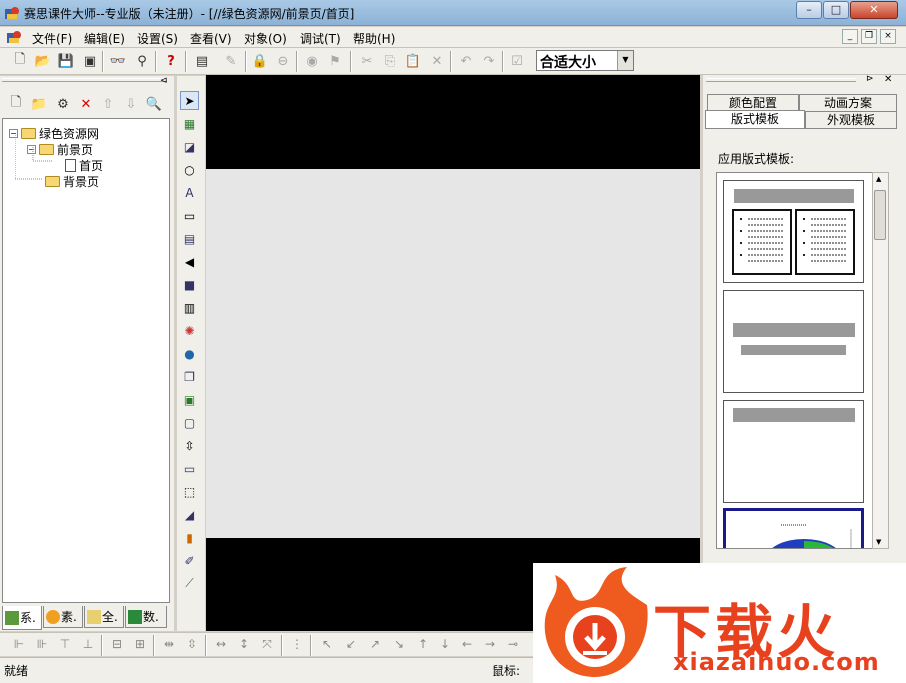 This screenshot has width=906, height=683. I want to click on zoom-select: 合适大小 ▼, so click(585, 60).